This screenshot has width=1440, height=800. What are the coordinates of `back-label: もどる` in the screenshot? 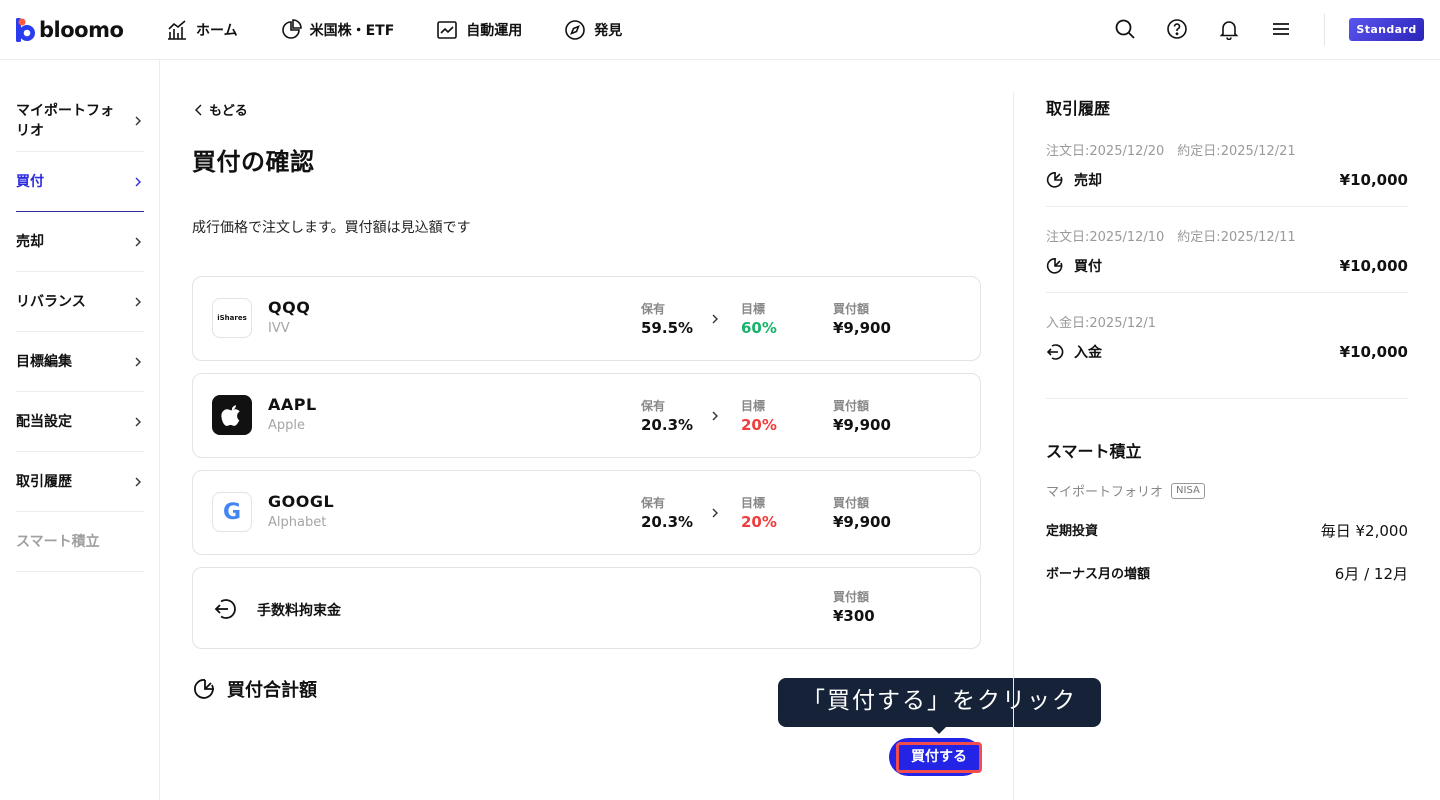 It's located at (228, 111).